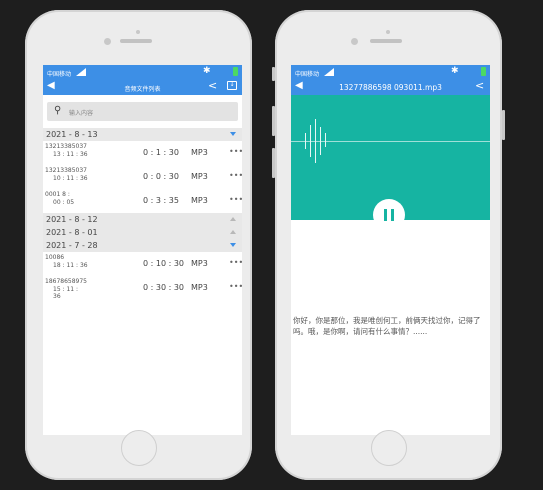  Describe the element at coordinates (232, 85) in the screenshot. I see `screen-icon: ↓` at that location.